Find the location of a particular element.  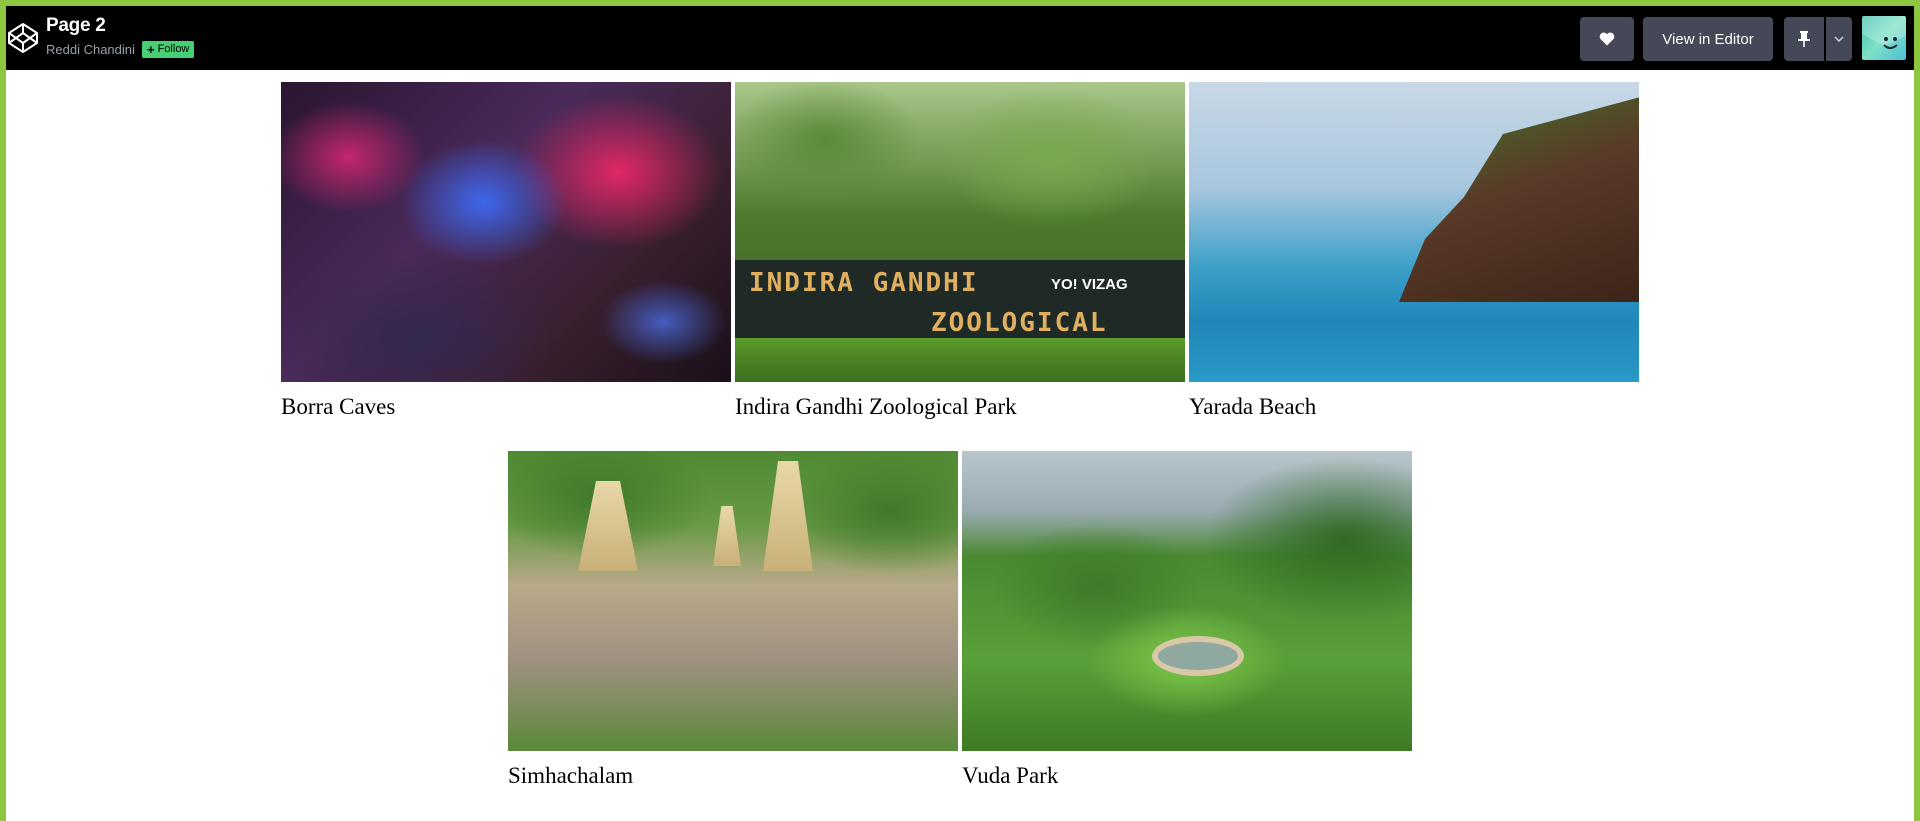

author-link: Reddi Chandini is located at coordinates (90, 49).